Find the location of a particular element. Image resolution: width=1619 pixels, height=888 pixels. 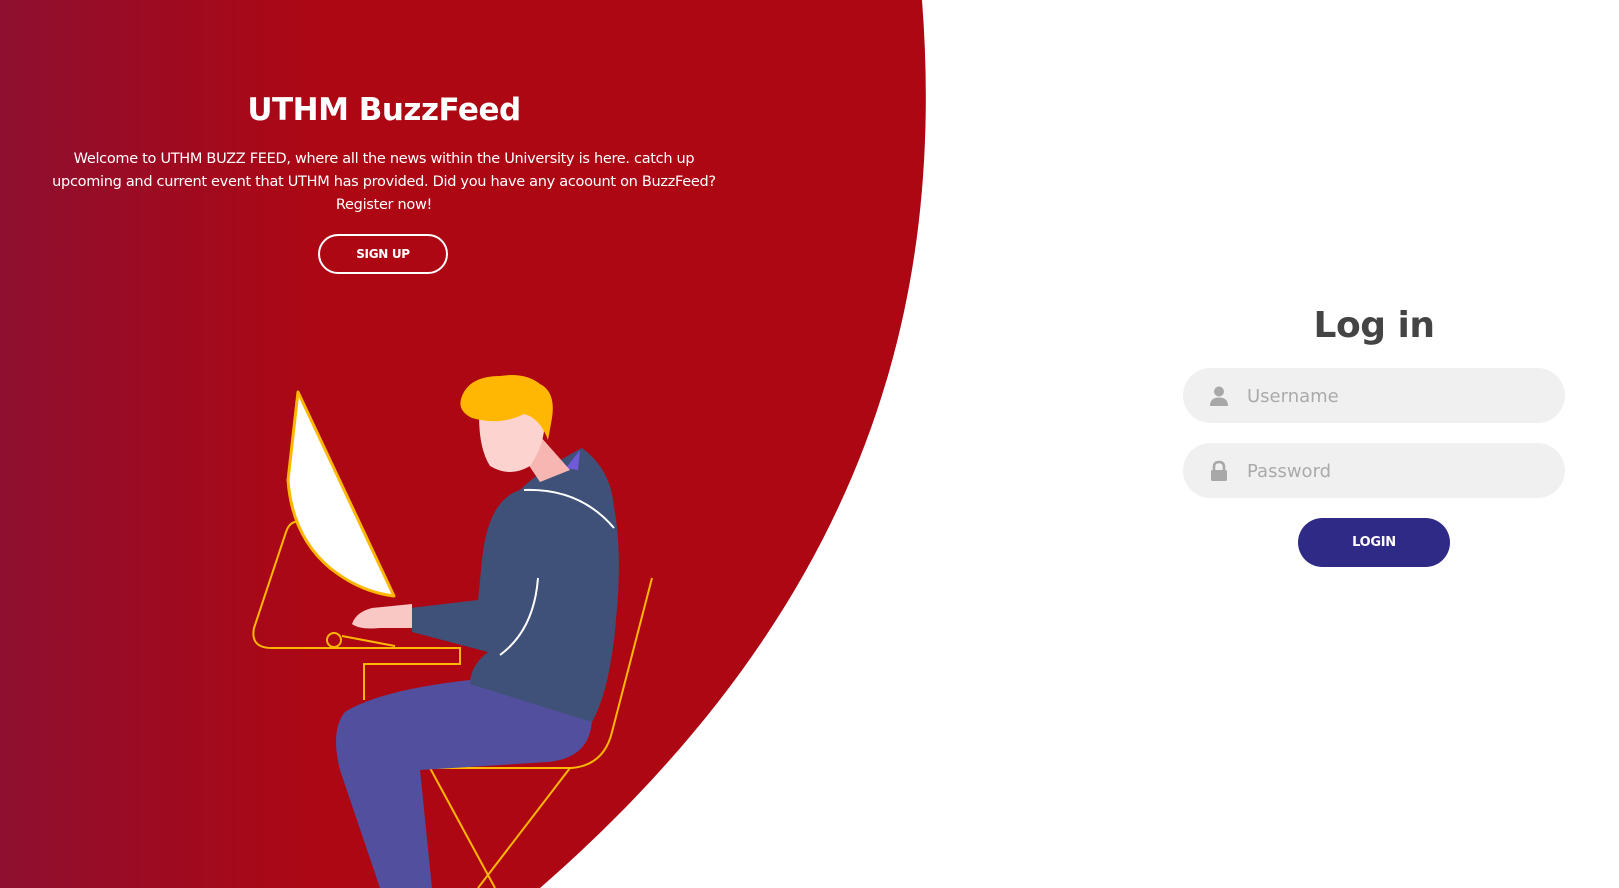

login-title: Log in is located at coordinates (1374, 325).